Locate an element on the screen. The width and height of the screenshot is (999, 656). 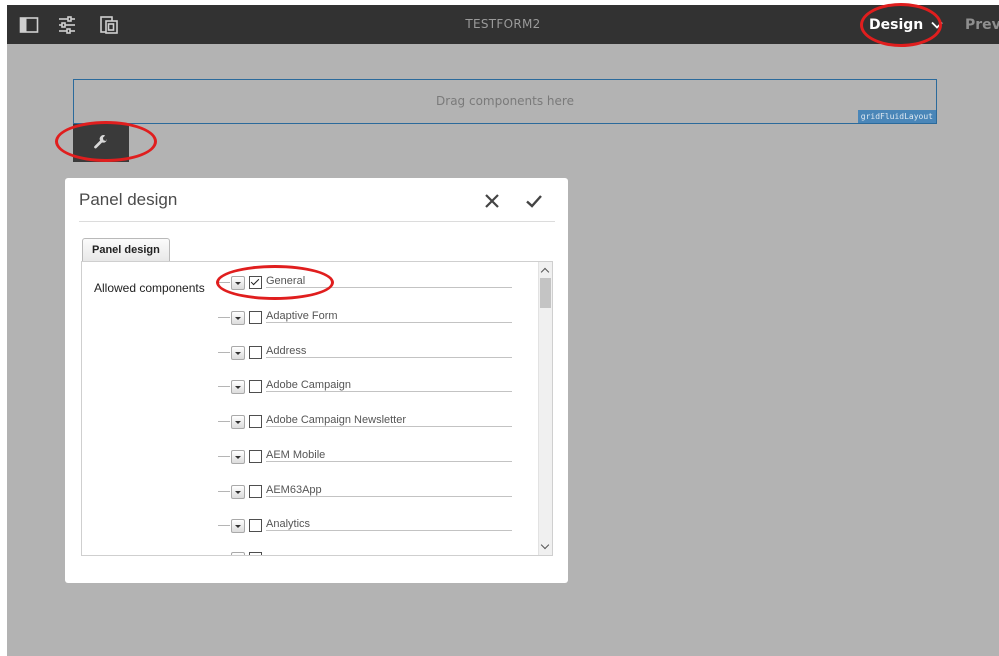
tab-panel-design: Panel design is located at coordinates (126, 249).